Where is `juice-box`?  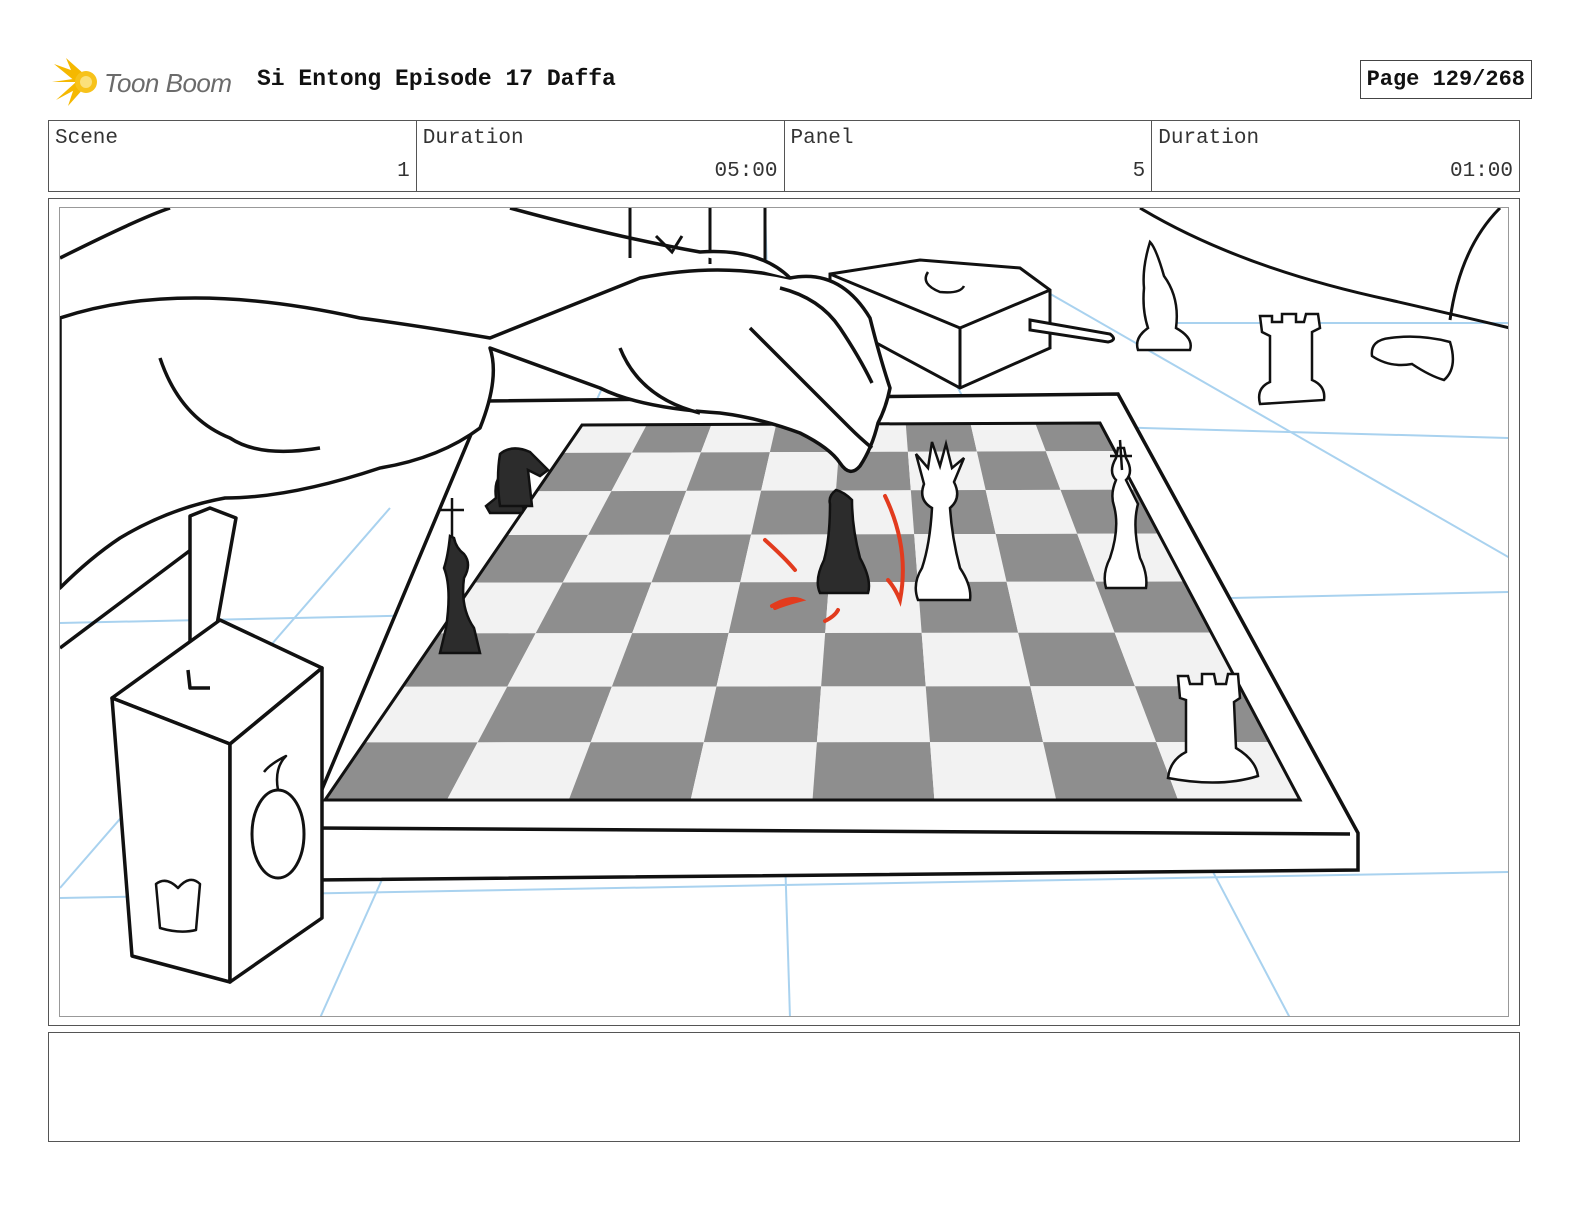 juice-box is located at coordinates (217, 745).